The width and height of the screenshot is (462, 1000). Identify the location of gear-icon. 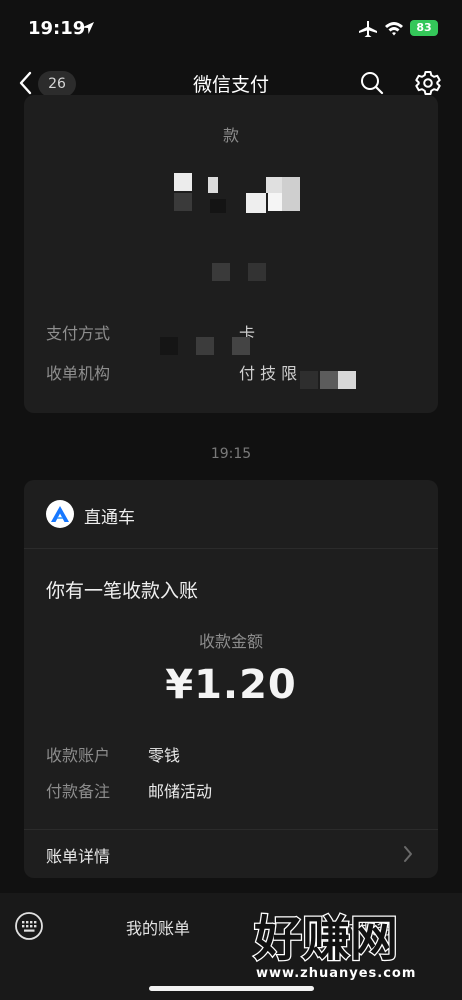
(428, 83).